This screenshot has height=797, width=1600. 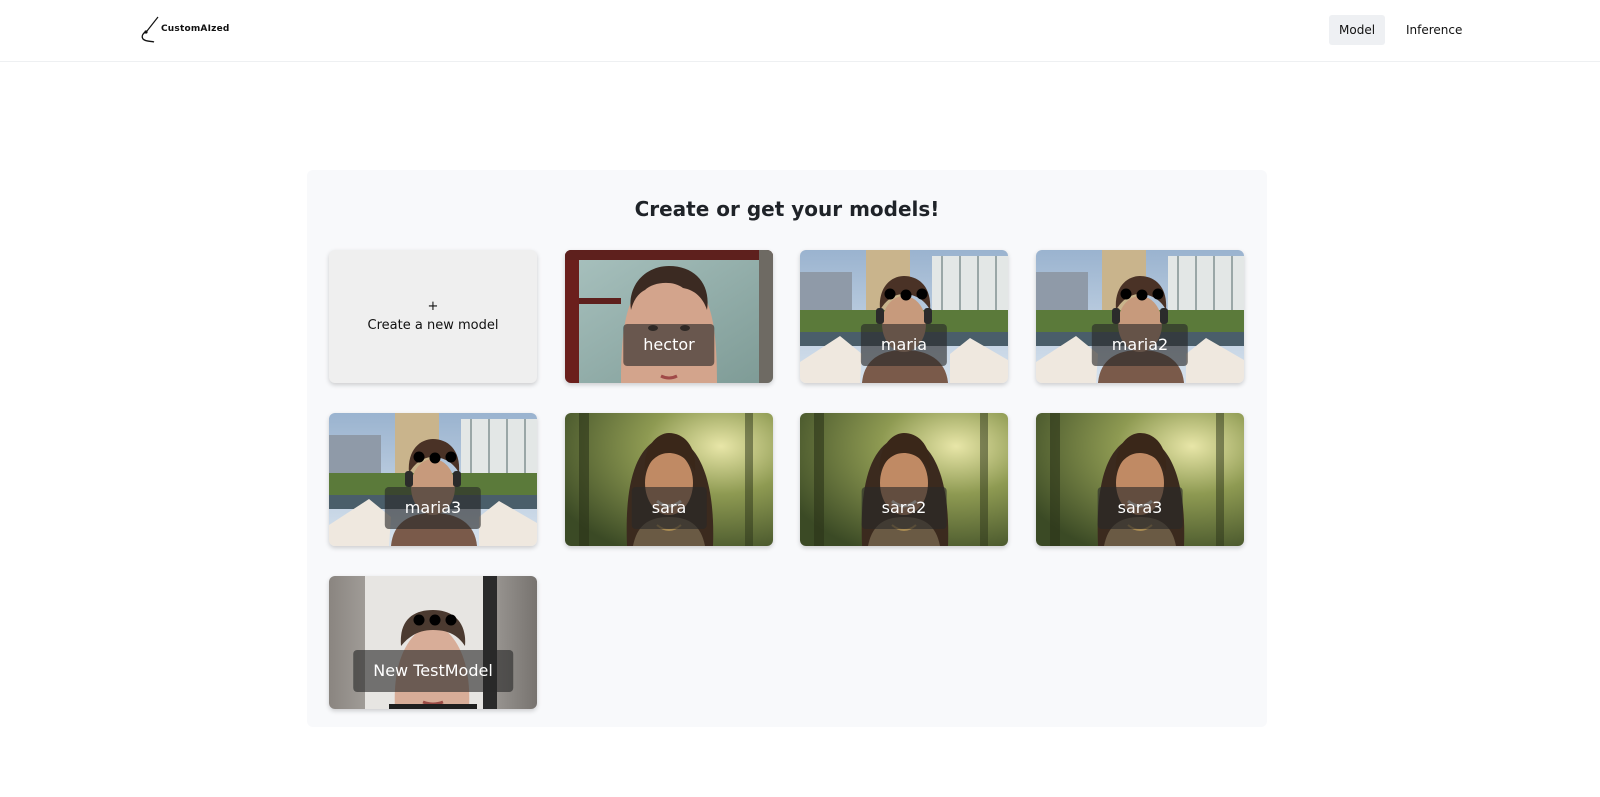 I want to click on logo-brush-icon, so click(x=150, y=29).